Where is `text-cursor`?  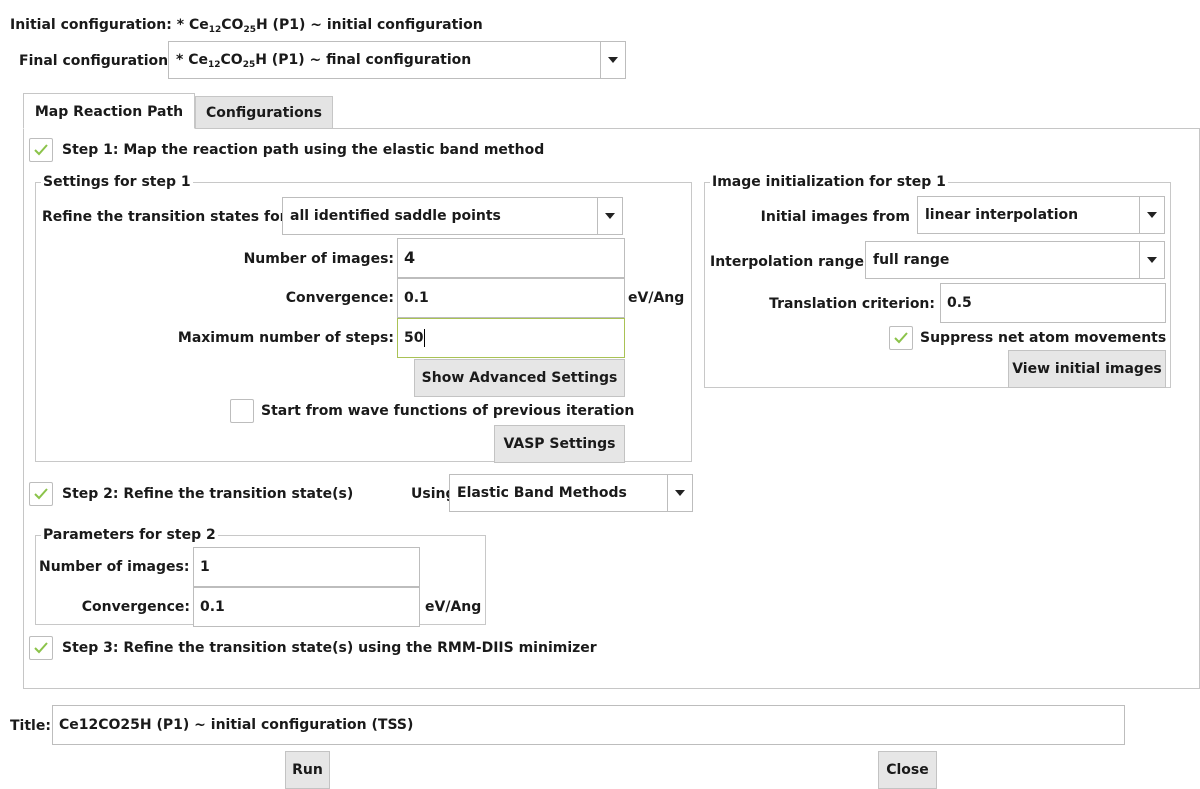 text-cursor is located at coordinates (425, 338).